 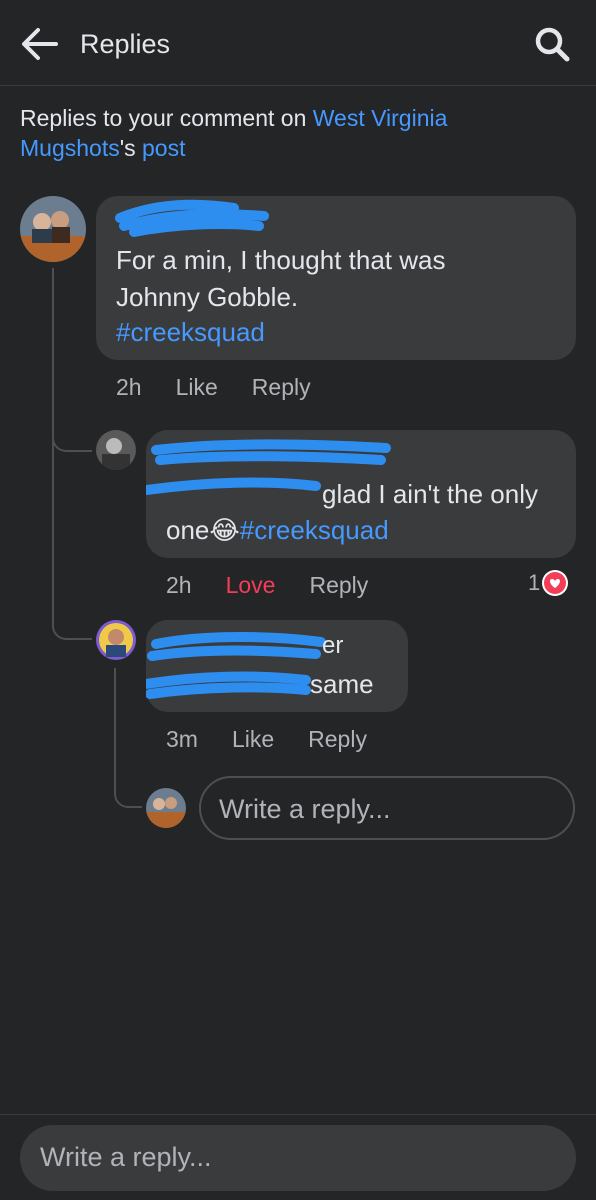 I want to click on comment-actions: 3m Like Reply, so click(x=266, y=739).